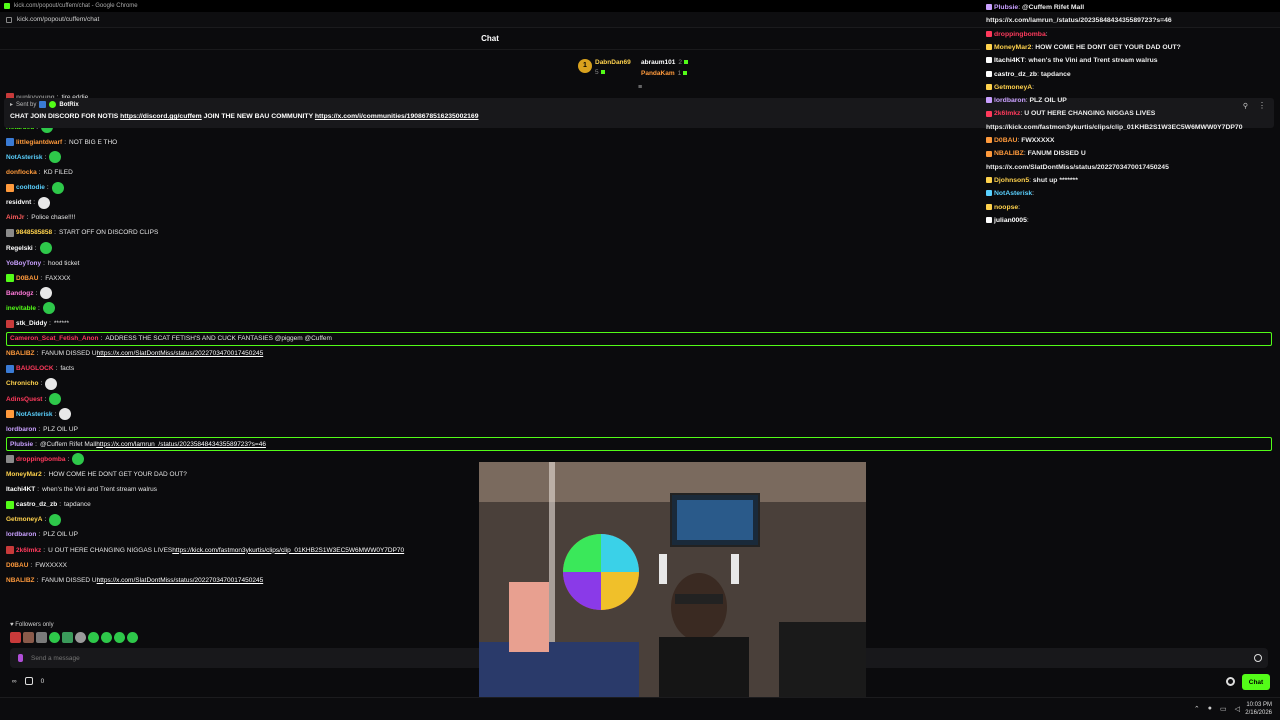 Image resolution: width=1280 pixels, height=720 pixels. I want to click on chat-message: Chronicho:, so click(32, 384).